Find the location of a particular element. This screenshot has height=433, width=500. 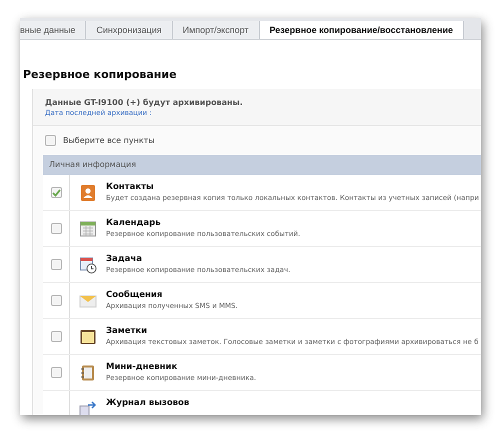

tab: Синхронизация is located at coordinates (129, 30).